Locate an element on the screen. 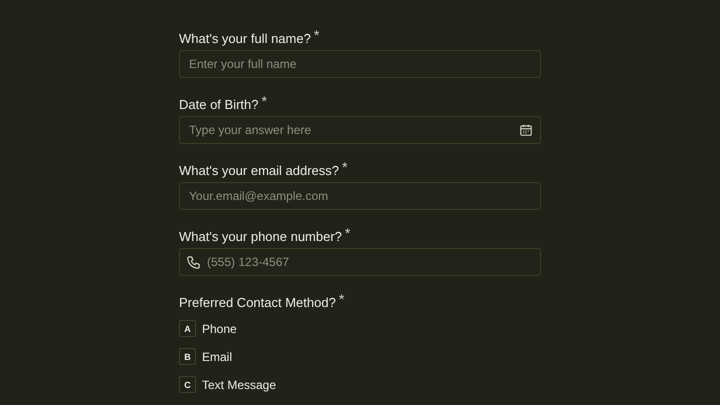 This screenshot has width=720, height=405. input-field: Your.email@example.com is located at coordinates (360, 196).